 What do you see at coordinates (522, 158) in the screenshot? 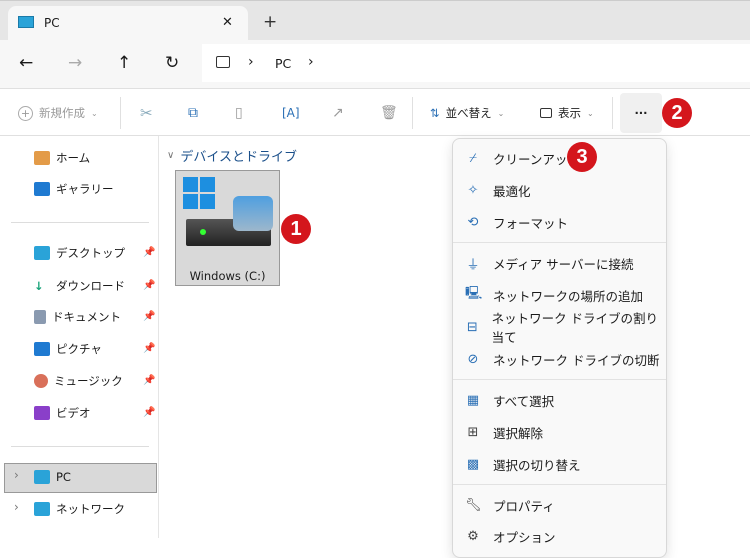
I see `menu-item-cleanup: ⌿ クリーンアップ` at bounding box center [522, 158].